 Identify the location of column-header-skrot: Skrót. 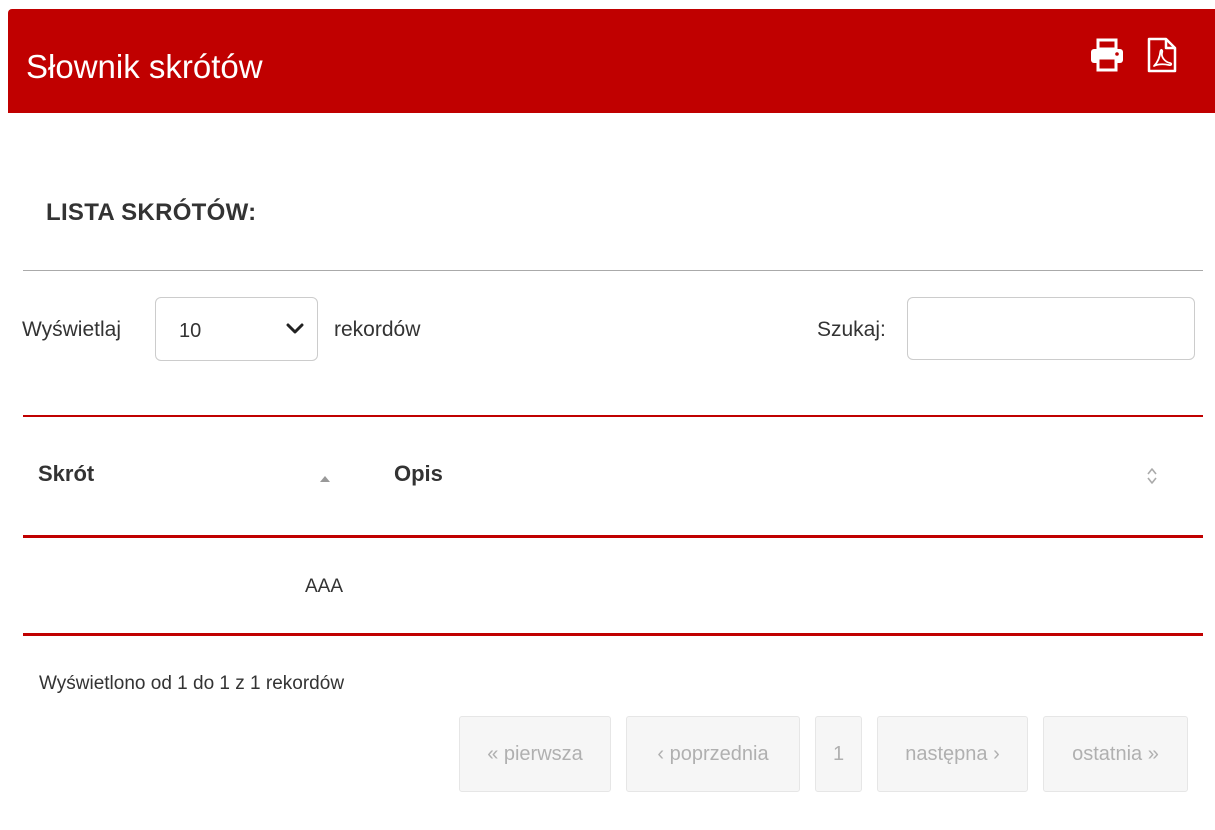
(66, 474).